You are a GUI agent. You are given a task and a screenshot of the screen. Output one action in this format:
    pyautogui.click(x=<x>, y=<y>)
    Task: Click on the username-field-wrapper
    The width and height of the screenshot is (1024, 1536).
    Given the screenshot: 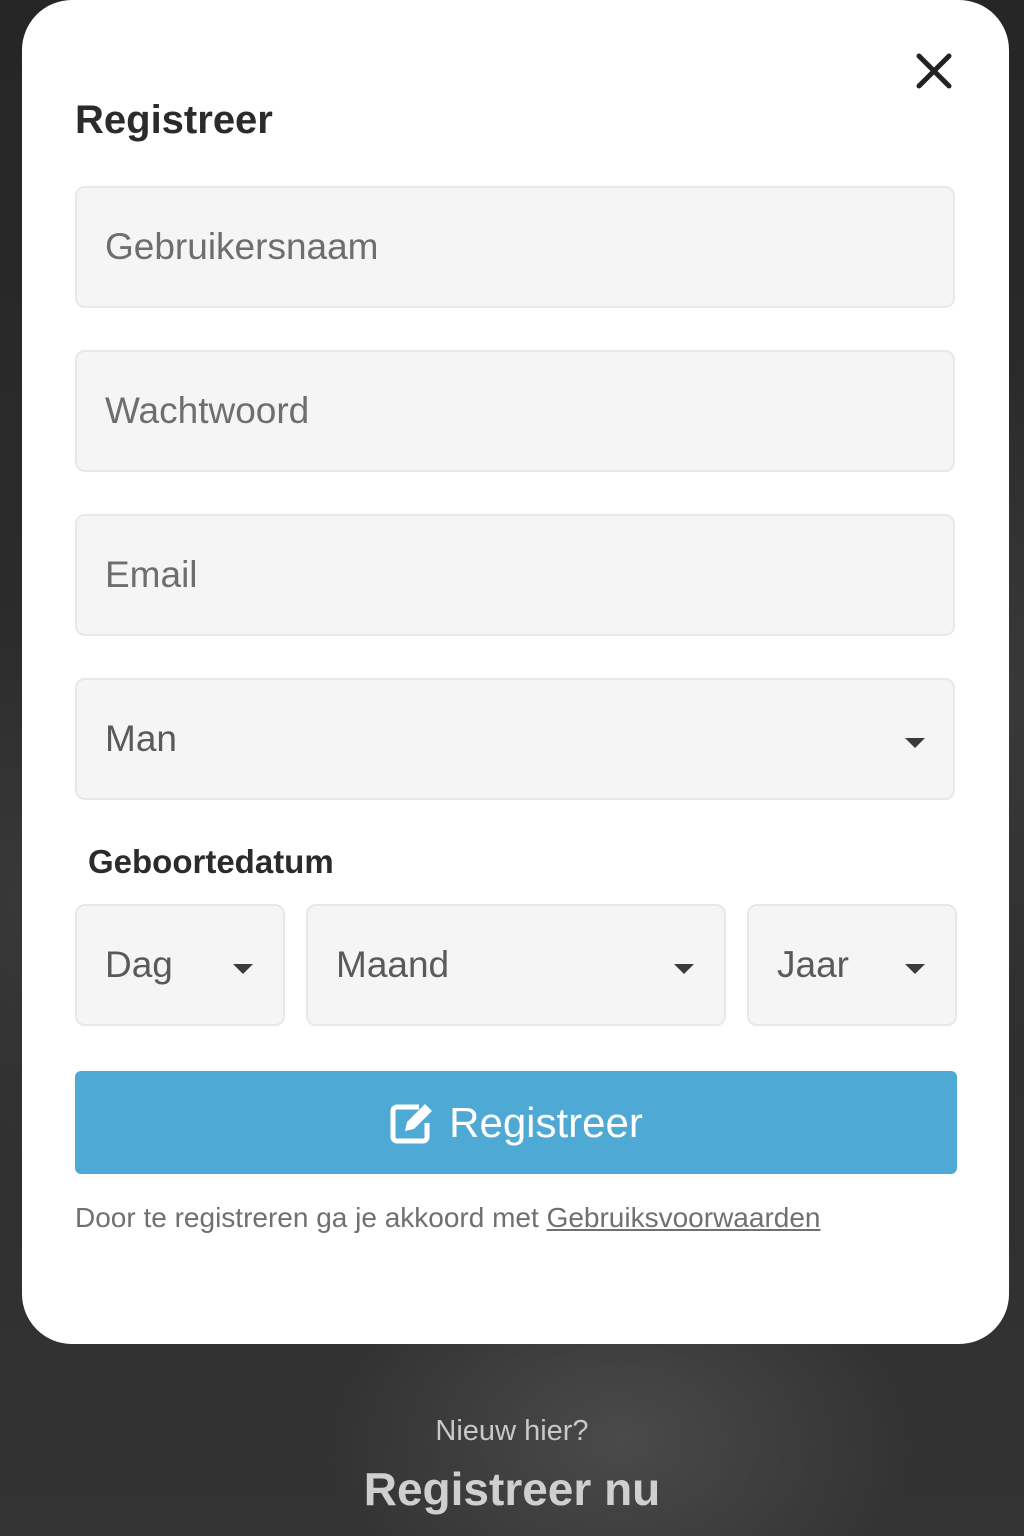 What is the action you would take?
    pyautogui.click(x=515, y=247)
    